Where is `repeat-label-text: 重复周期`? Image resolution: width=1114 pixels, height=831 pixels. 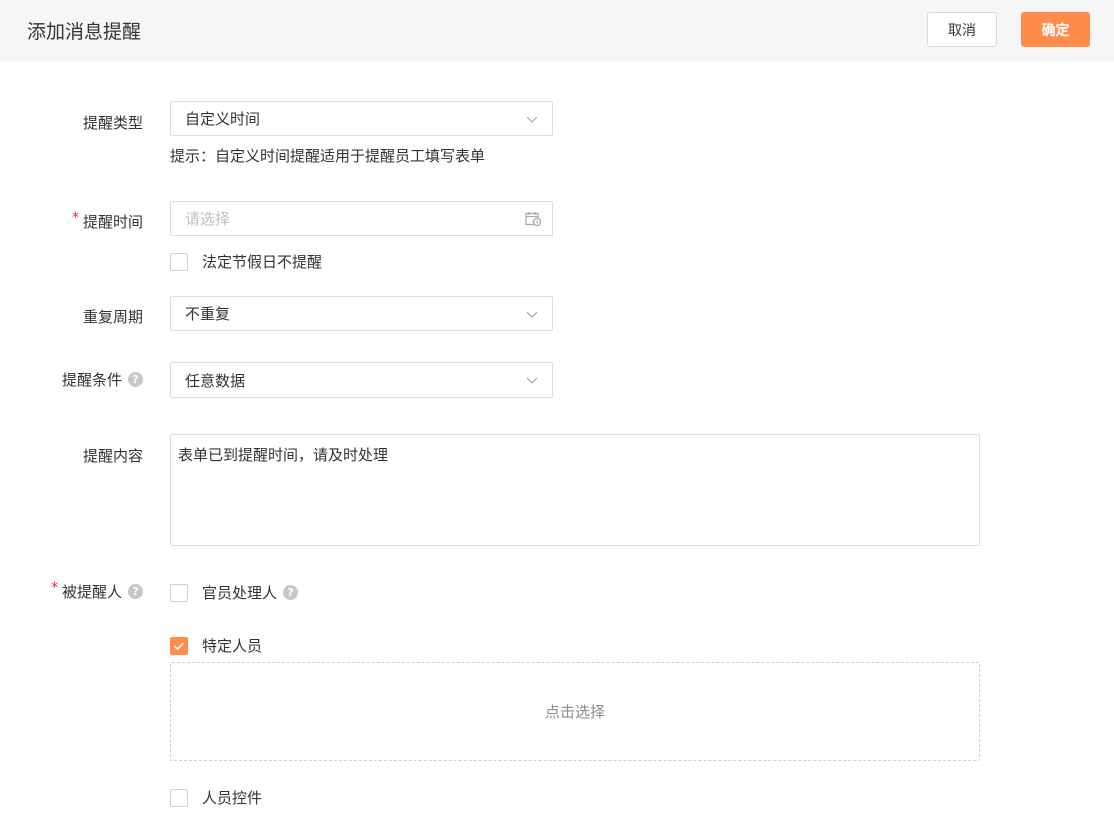 repeat-label-text: 重复周期 is located at coordinates (112, 317).